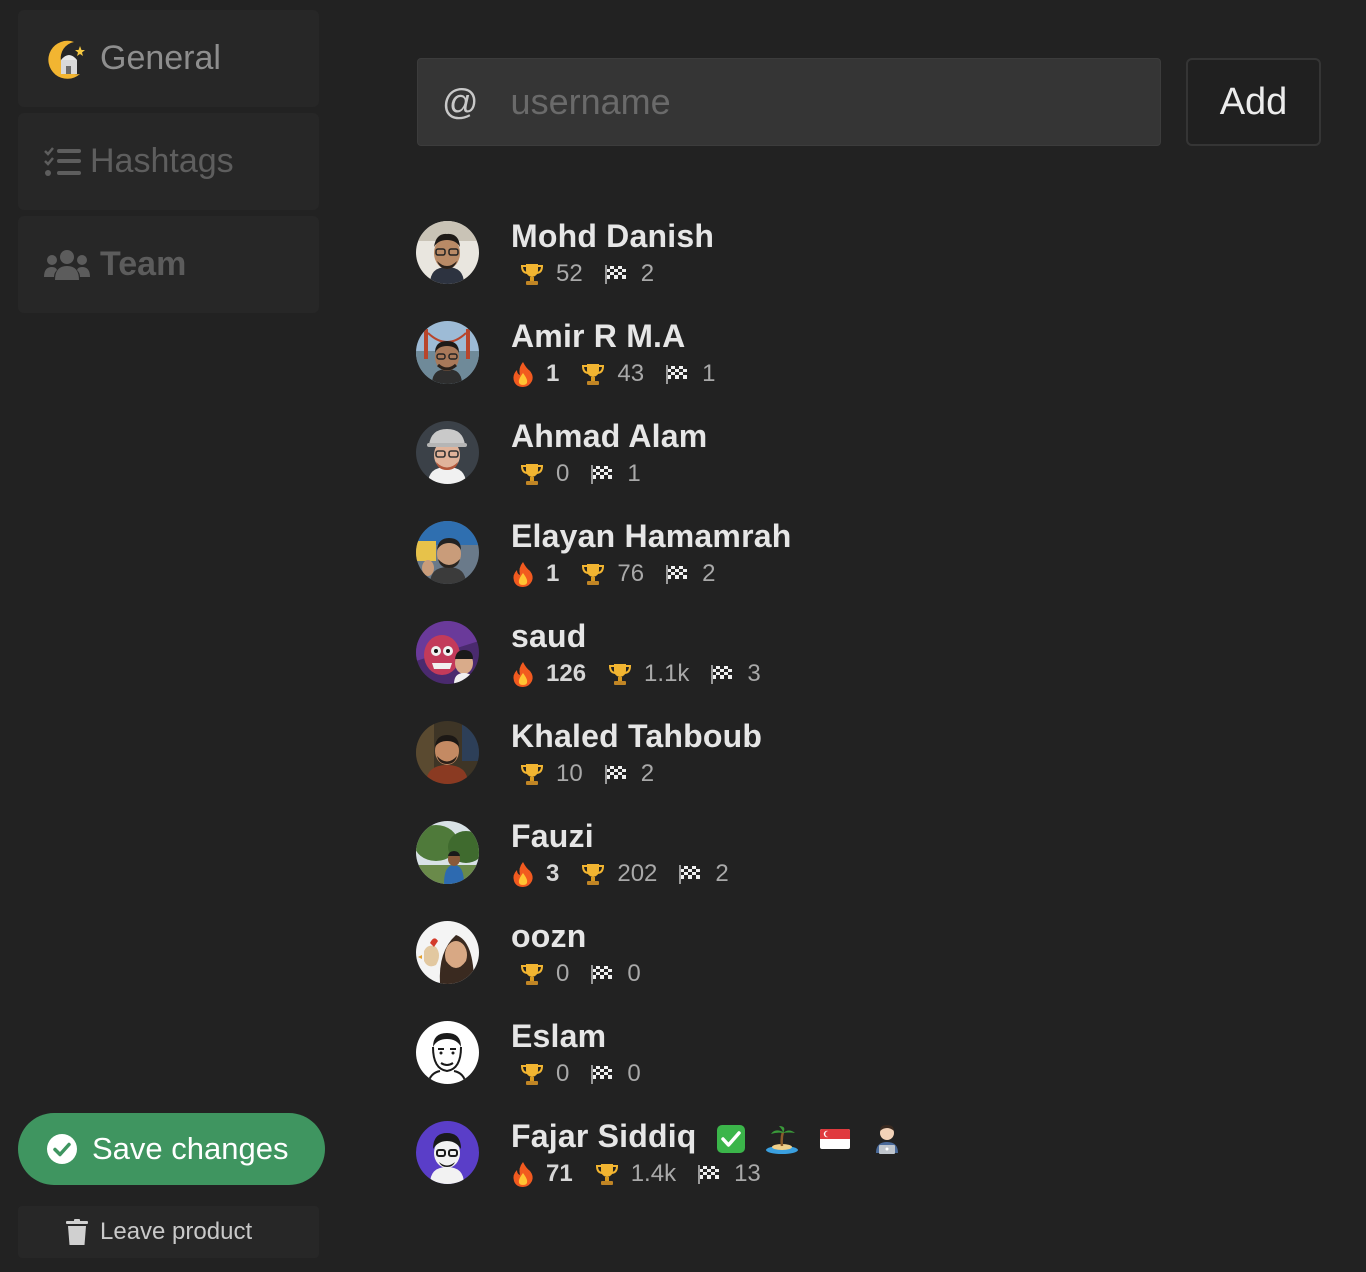 The image size is (1366, 1272). Describe the element at coordinates (707, 1136) in the screenshot. I see `member-name: Fajar Siddiq` at that location.